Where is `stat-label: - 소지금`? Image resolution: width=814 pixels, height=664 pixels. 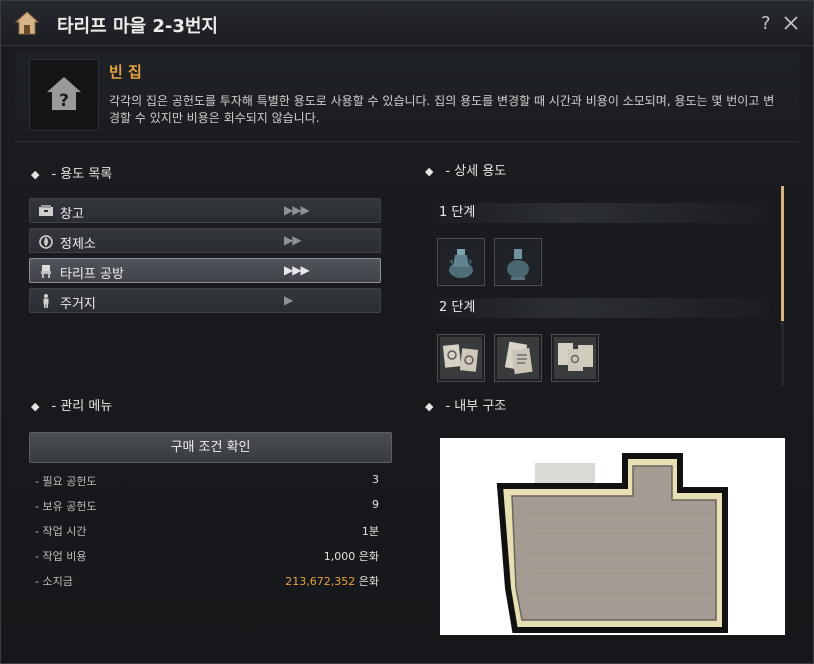
stat-label: - 소지금 is located at coordinates (54, 581).